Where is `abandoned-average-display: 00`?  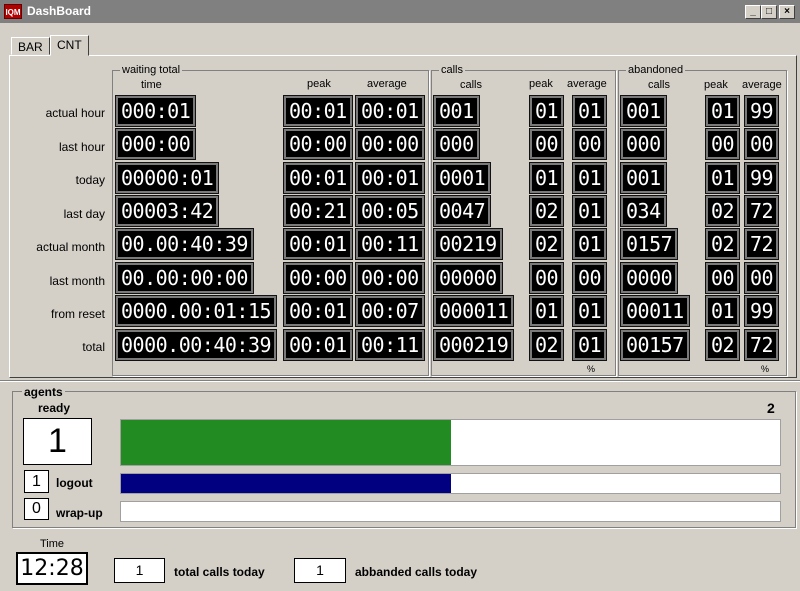
abandoned-average-display: 00 is located at coordinates (761, 144).